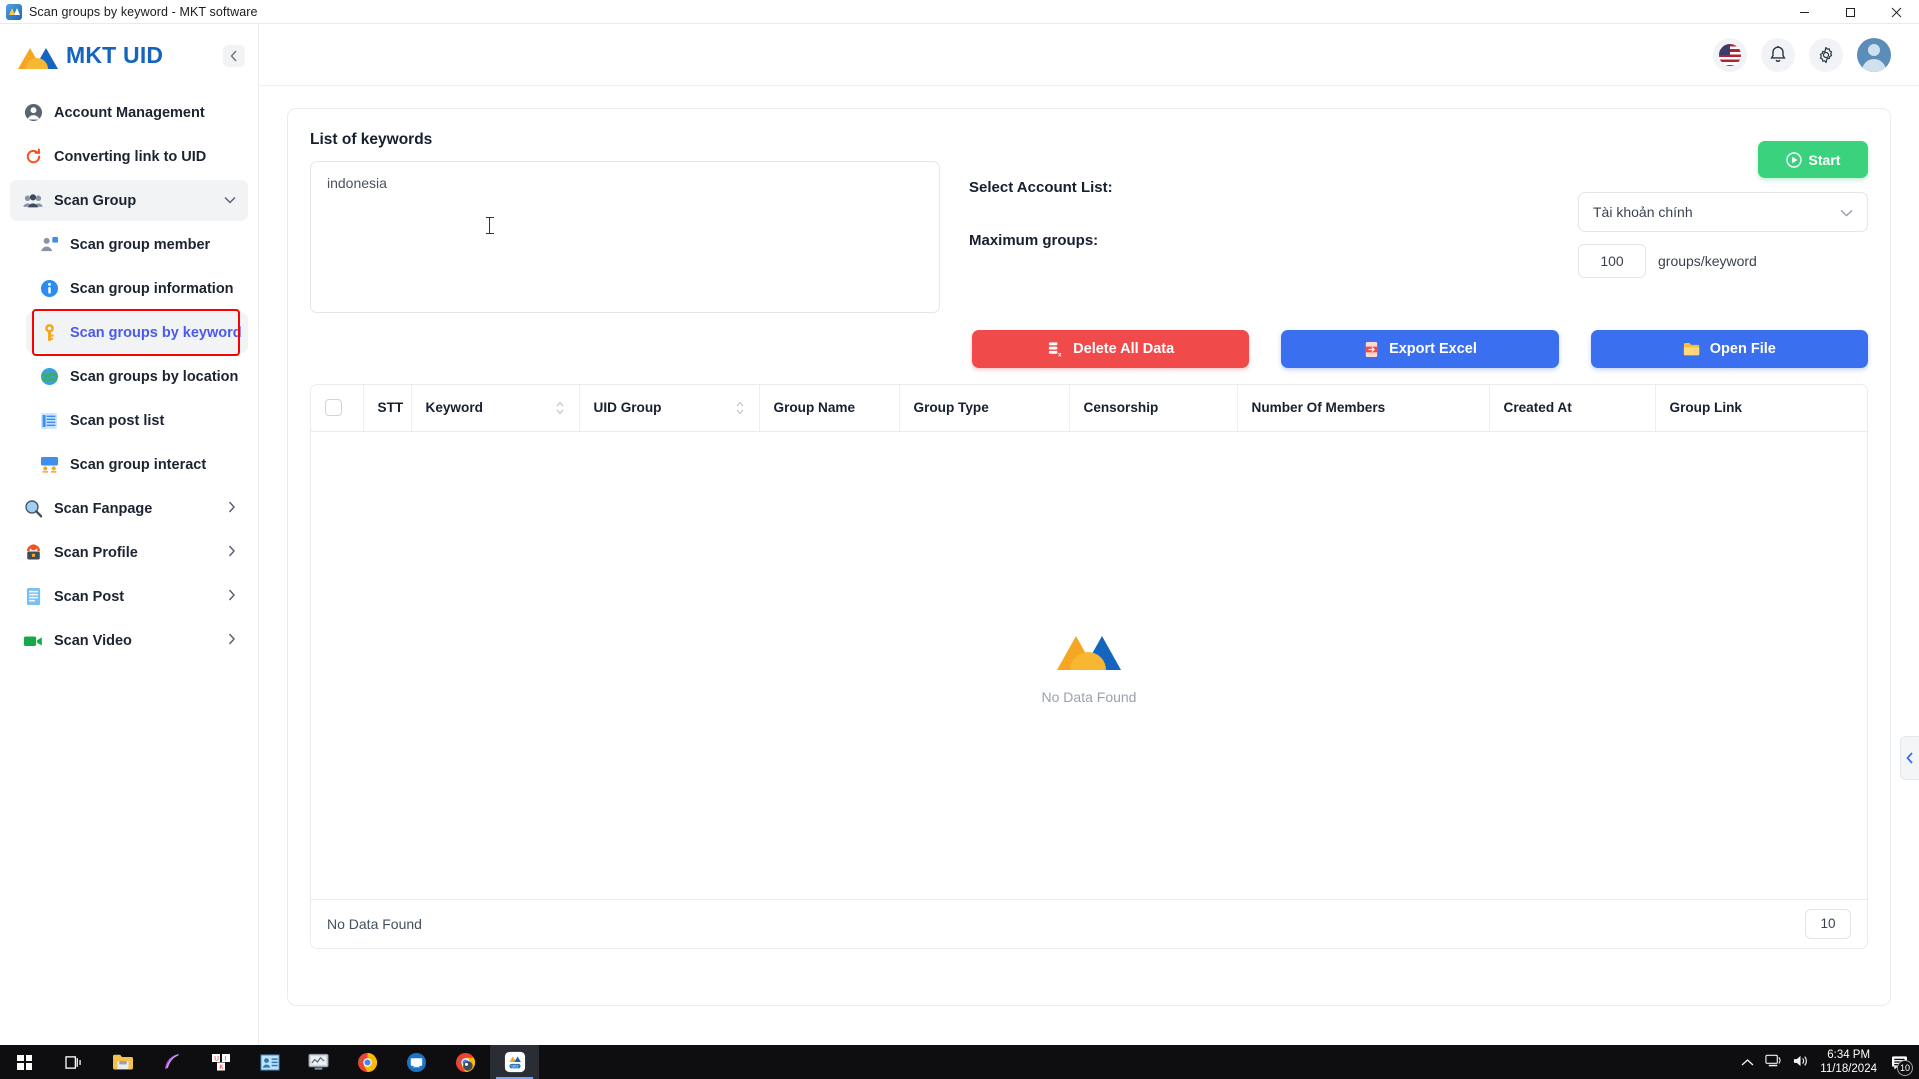  I want to click on open-file-button: Open File, so click(1729, 349).